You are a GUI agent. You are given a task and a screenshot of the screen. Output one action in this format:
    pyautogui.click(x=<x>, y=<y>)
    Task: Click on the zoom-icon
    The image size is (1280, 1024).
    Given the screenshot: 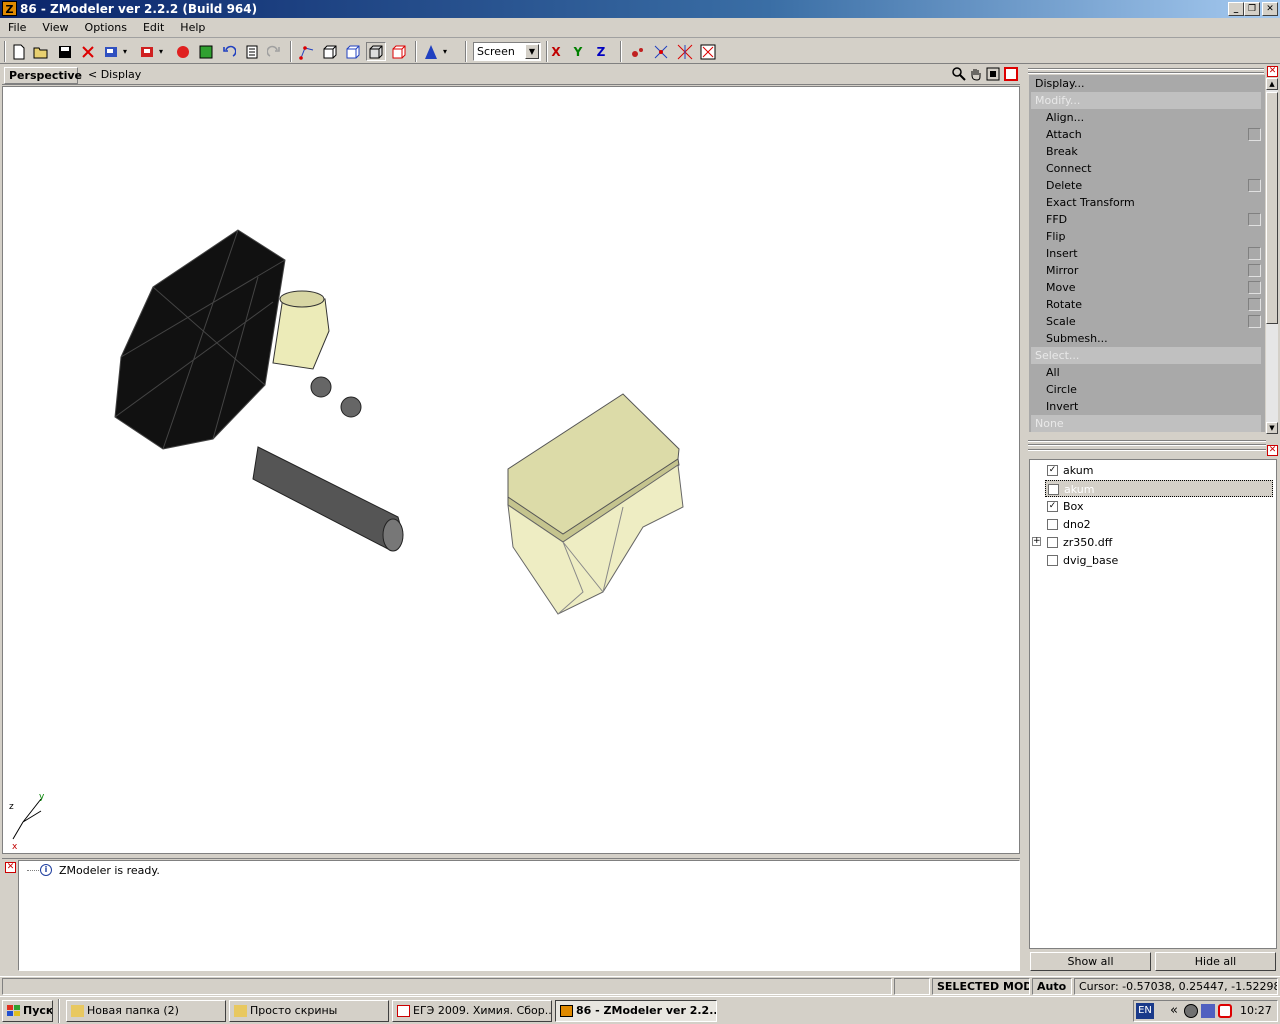 What is the action you would take?
    pyautogui.click(x=959, y=74)
    